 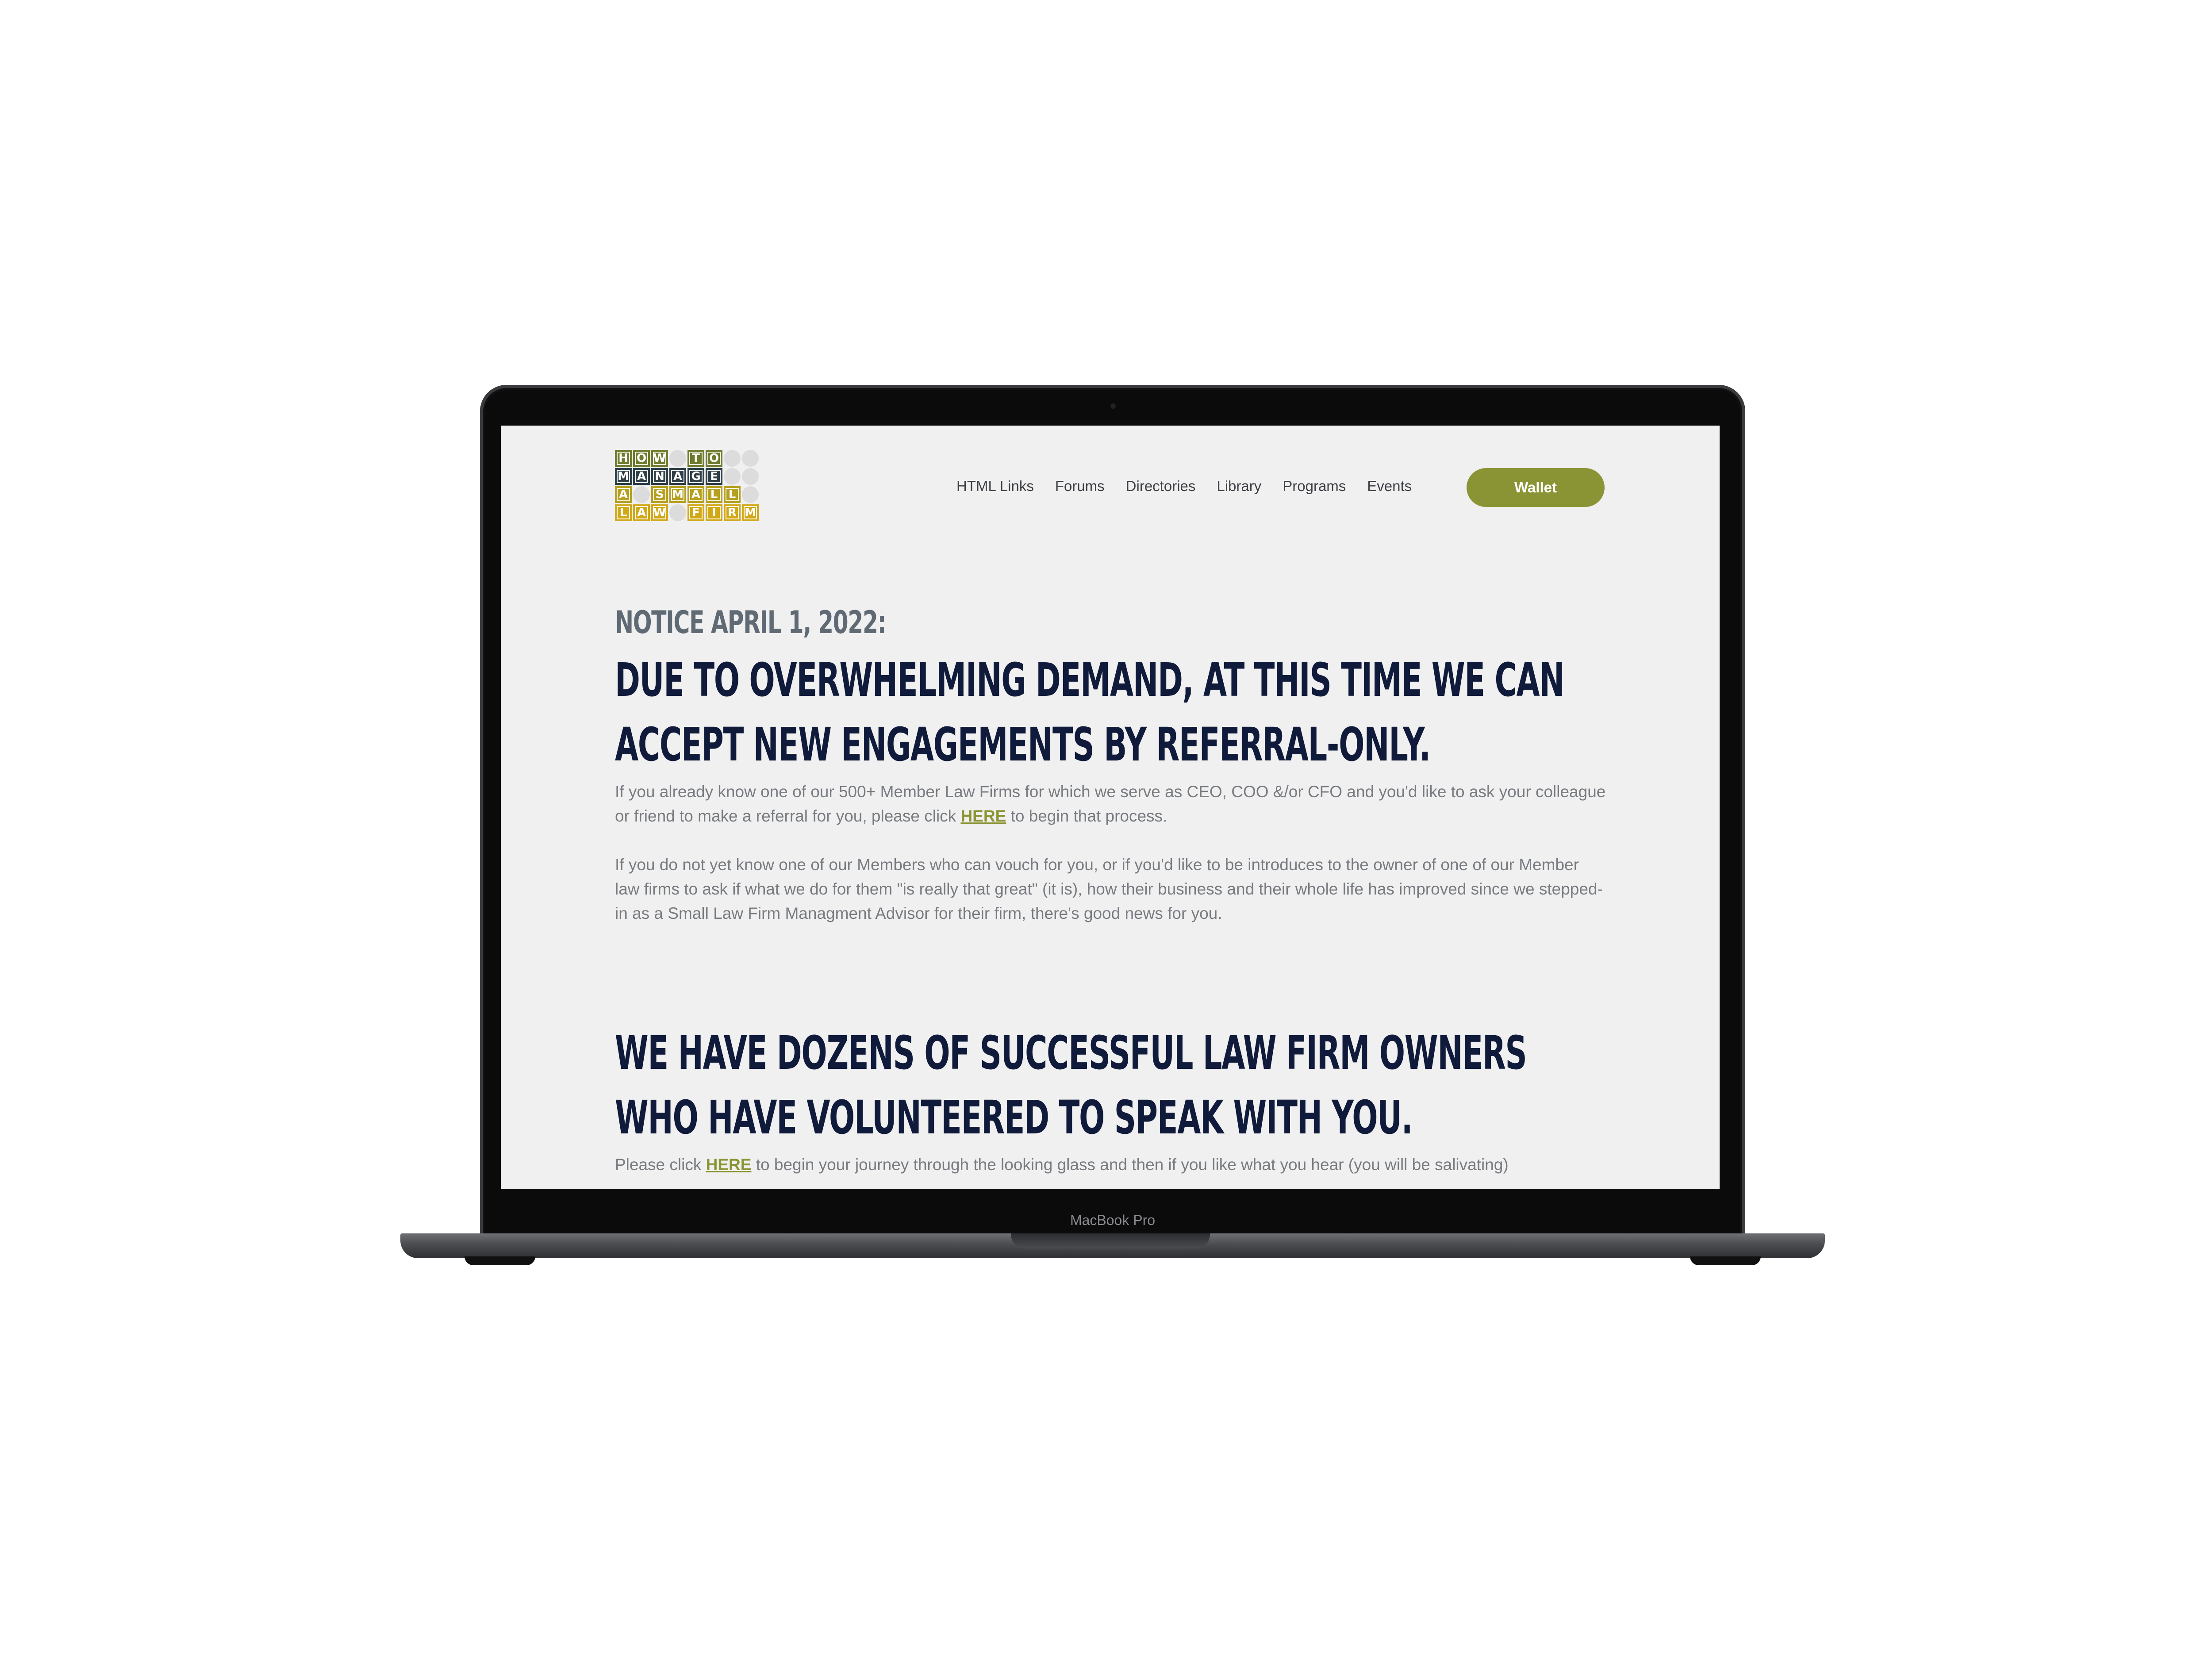 I want to click on logo-letter: R, so click(x=733, y=512).